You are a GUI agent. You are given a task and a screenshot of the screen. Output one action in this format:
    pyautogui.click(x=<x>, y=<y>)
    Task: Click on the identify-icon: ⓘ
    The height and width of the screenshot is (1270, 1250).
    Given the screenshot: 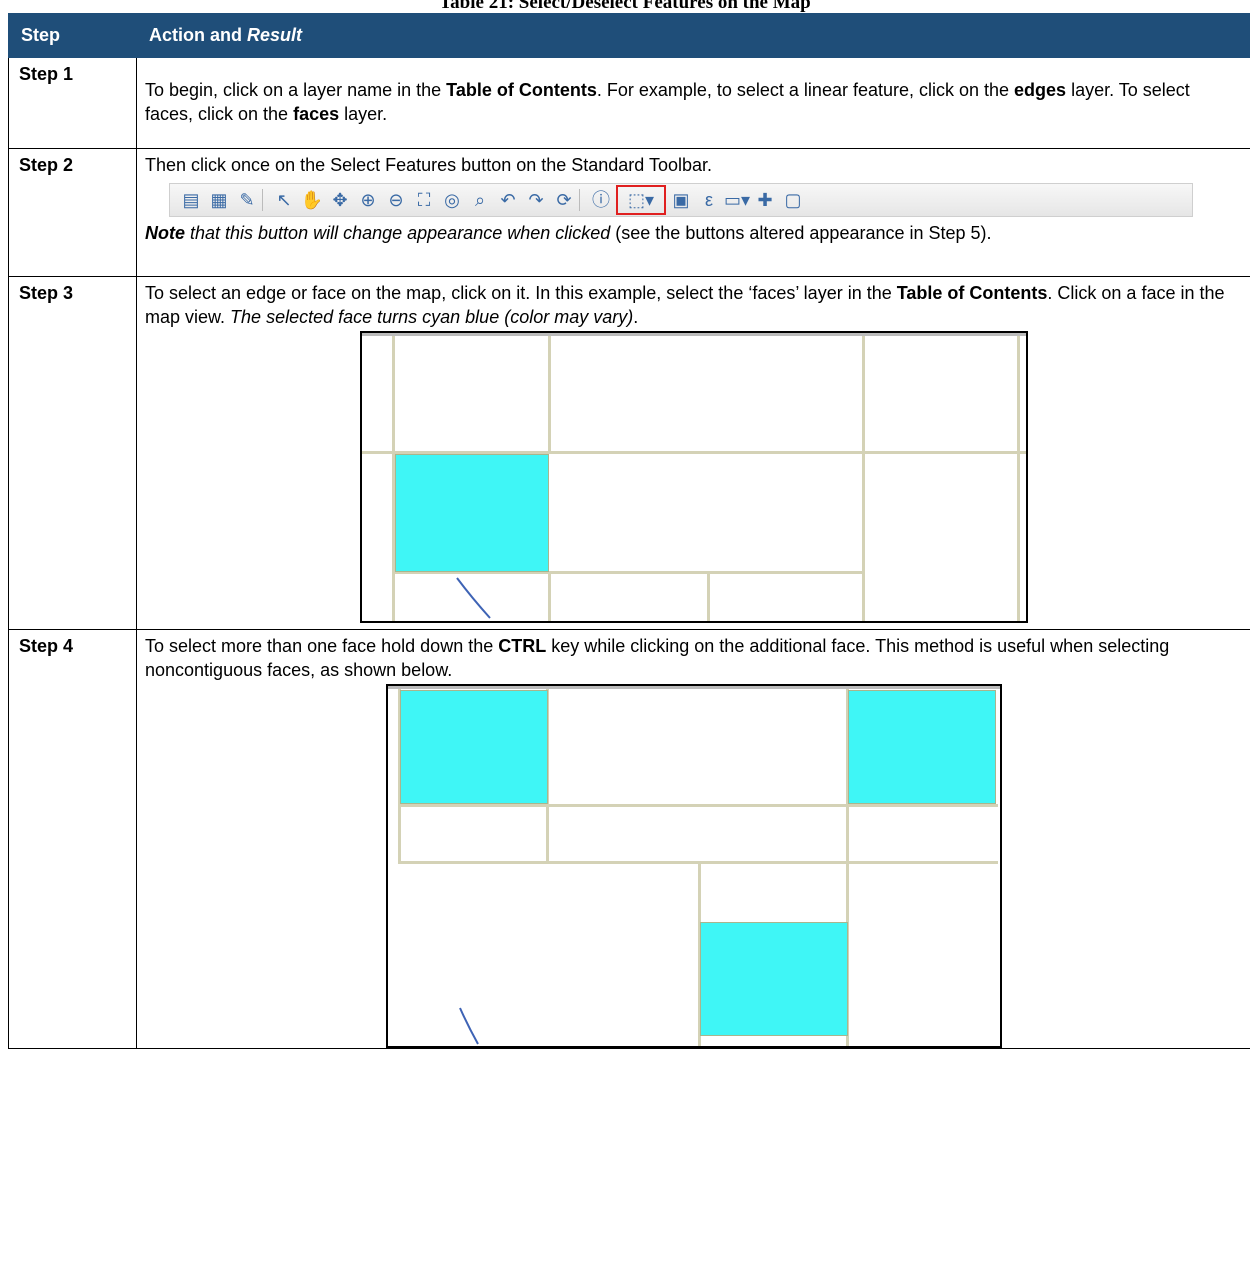 What is the action you would take?
    pyautogui.click(x=601, y=200)
    